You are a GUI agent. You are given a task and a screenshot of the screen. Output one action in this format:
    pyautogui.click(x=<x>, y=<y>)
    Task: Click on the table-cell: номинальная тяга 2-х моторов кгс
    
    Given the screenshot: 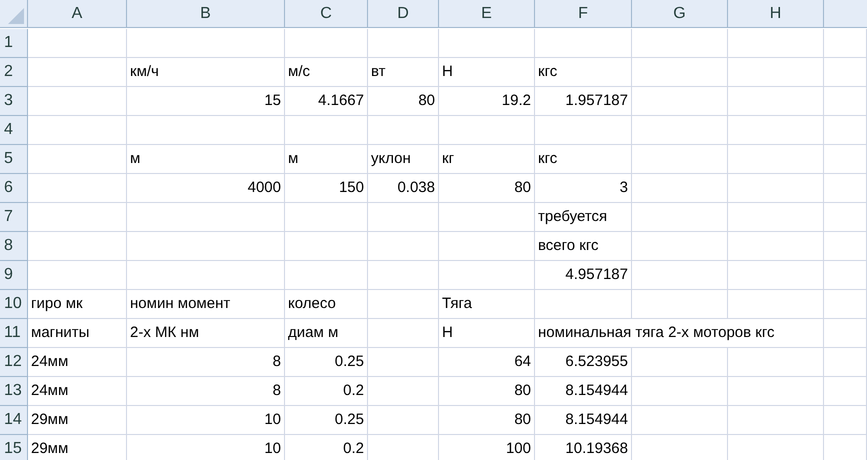 What is the action you would take?
    pyautogui.click(x=679, y=333)
    